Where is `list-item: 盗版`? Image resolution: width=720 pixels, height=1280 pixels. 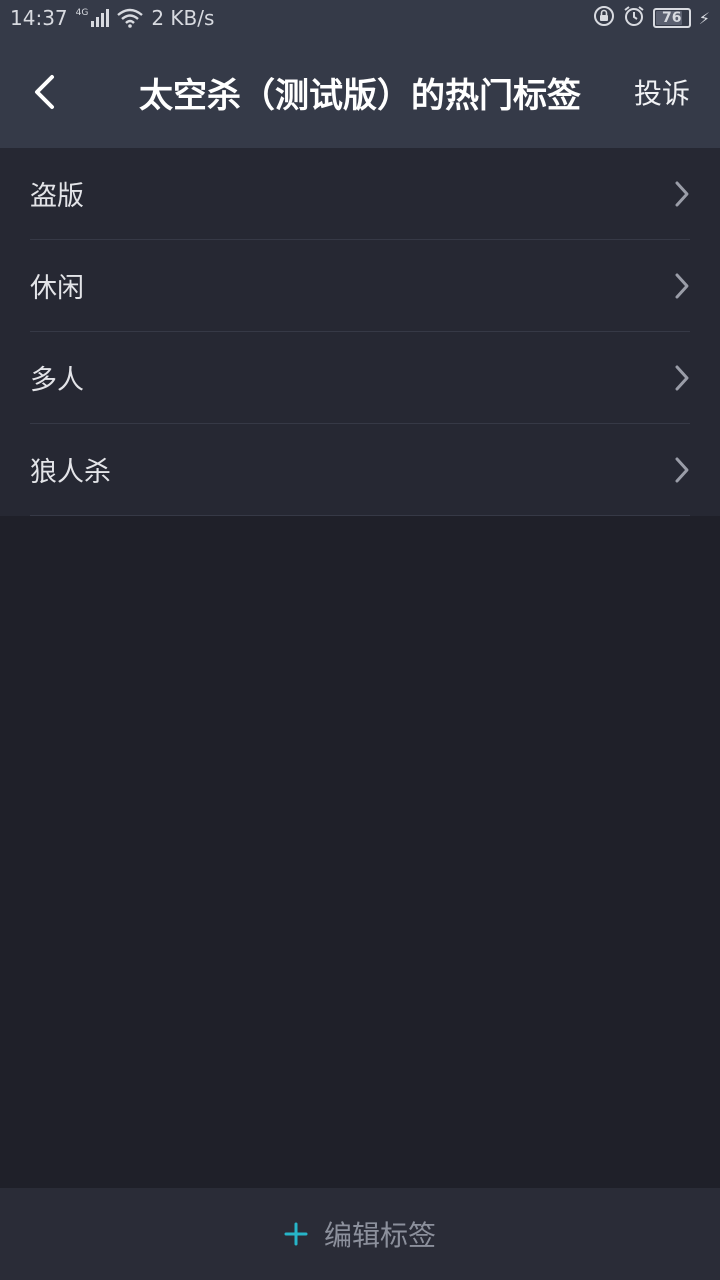
list-item: 盗版 is located at coordinates (360, 194).